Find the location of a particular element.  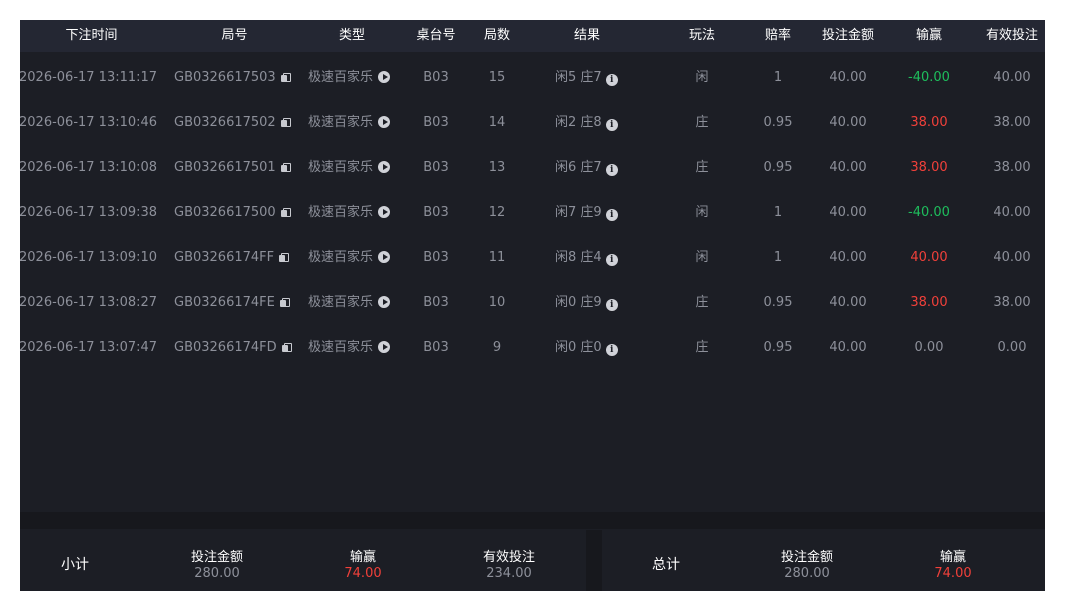

cell-play-text: 庄 is located at coordinates (702, 347).